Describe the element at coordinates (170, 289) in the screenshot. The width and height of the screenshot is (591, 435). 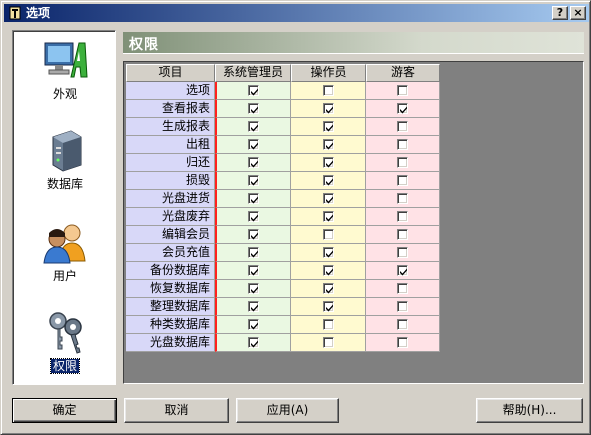
I see `permission-item-label: 恢复数据库` at that location.